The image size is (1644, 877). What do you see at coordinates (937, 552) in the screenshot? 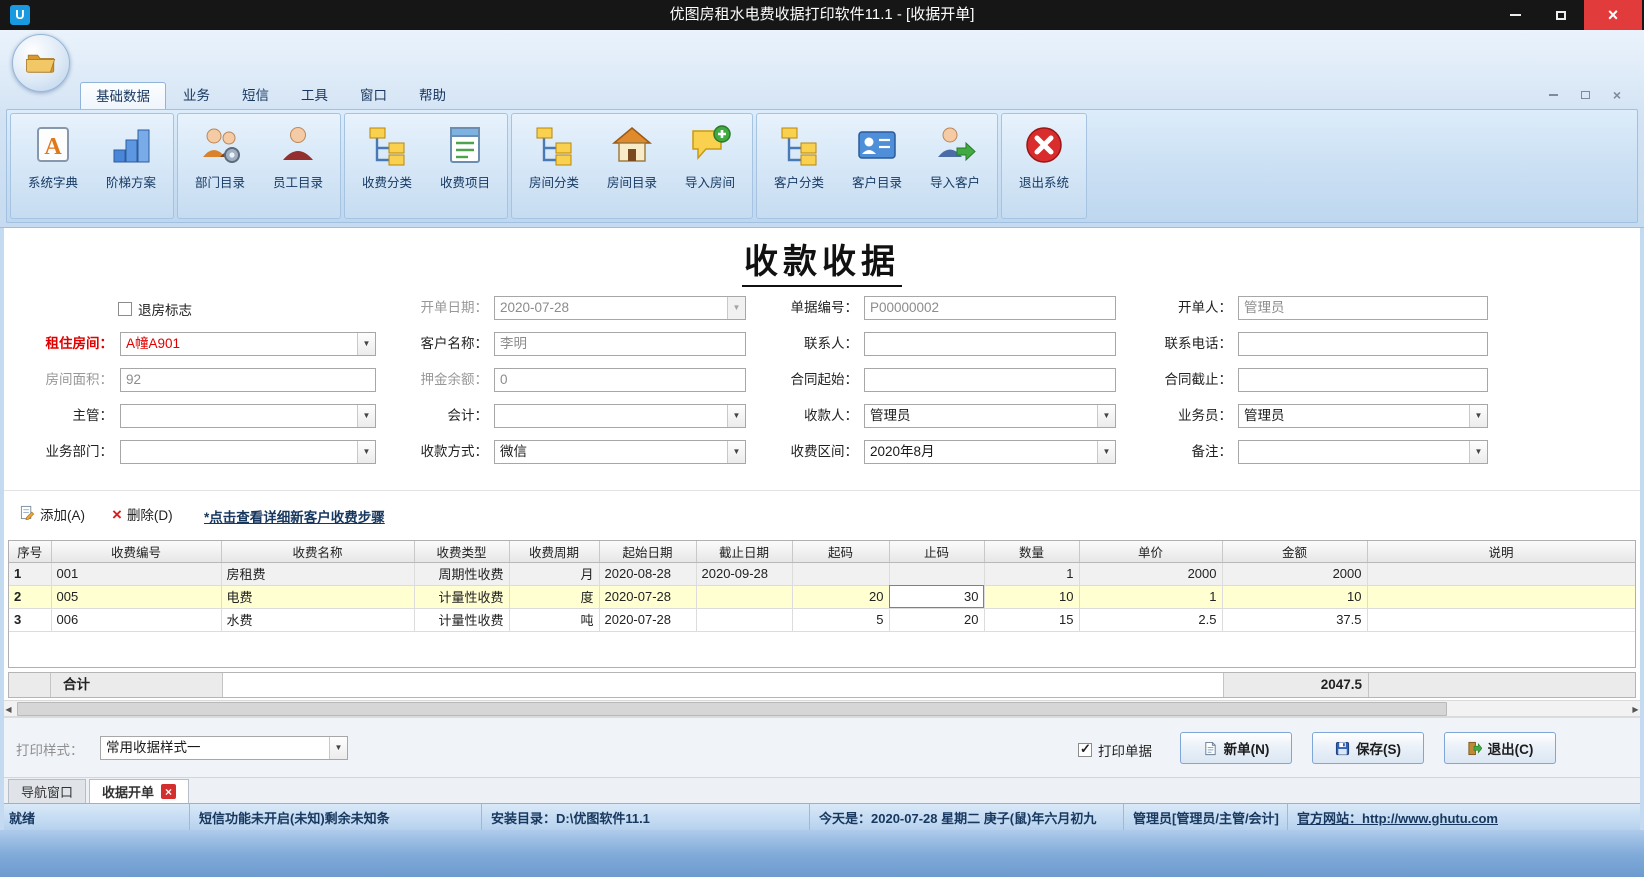
I see `grid-col-header: 止码` at bounding box center [937, 552].